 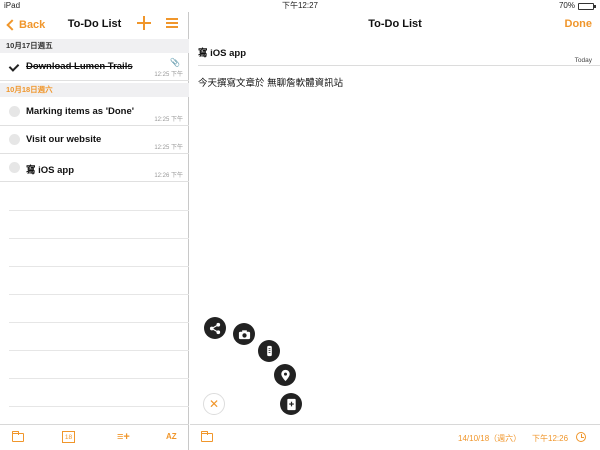 What do you see at coordinates (269, 351) in the screenshot?
I see `audio-icon` at bounding box center [269, 351].